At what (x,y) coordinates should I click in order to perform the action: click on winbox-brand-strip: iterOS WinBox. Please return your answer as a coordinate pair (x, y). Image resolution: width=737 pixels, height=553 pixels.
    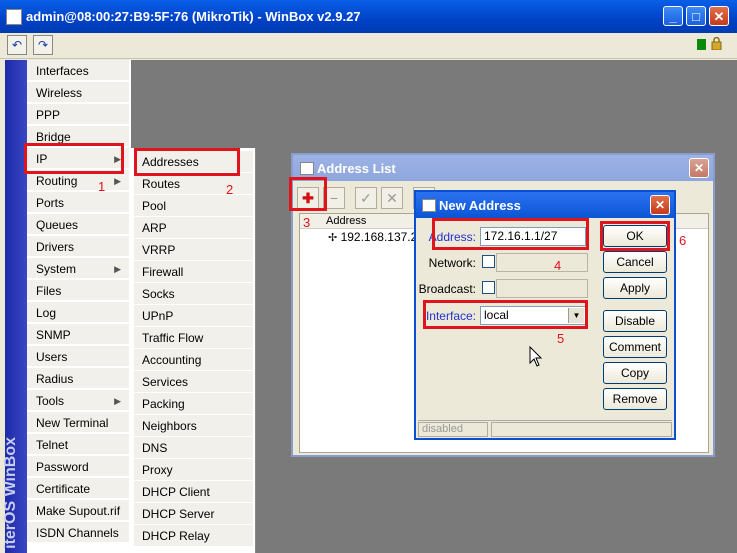
    Looking at the image, I should click on (14, 306).